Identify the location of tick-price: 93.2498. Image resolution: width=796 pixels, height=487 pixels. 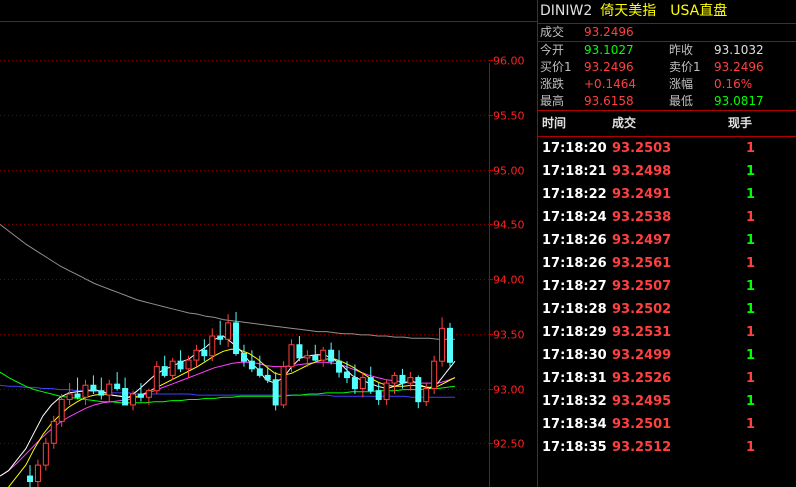
(642, 171).